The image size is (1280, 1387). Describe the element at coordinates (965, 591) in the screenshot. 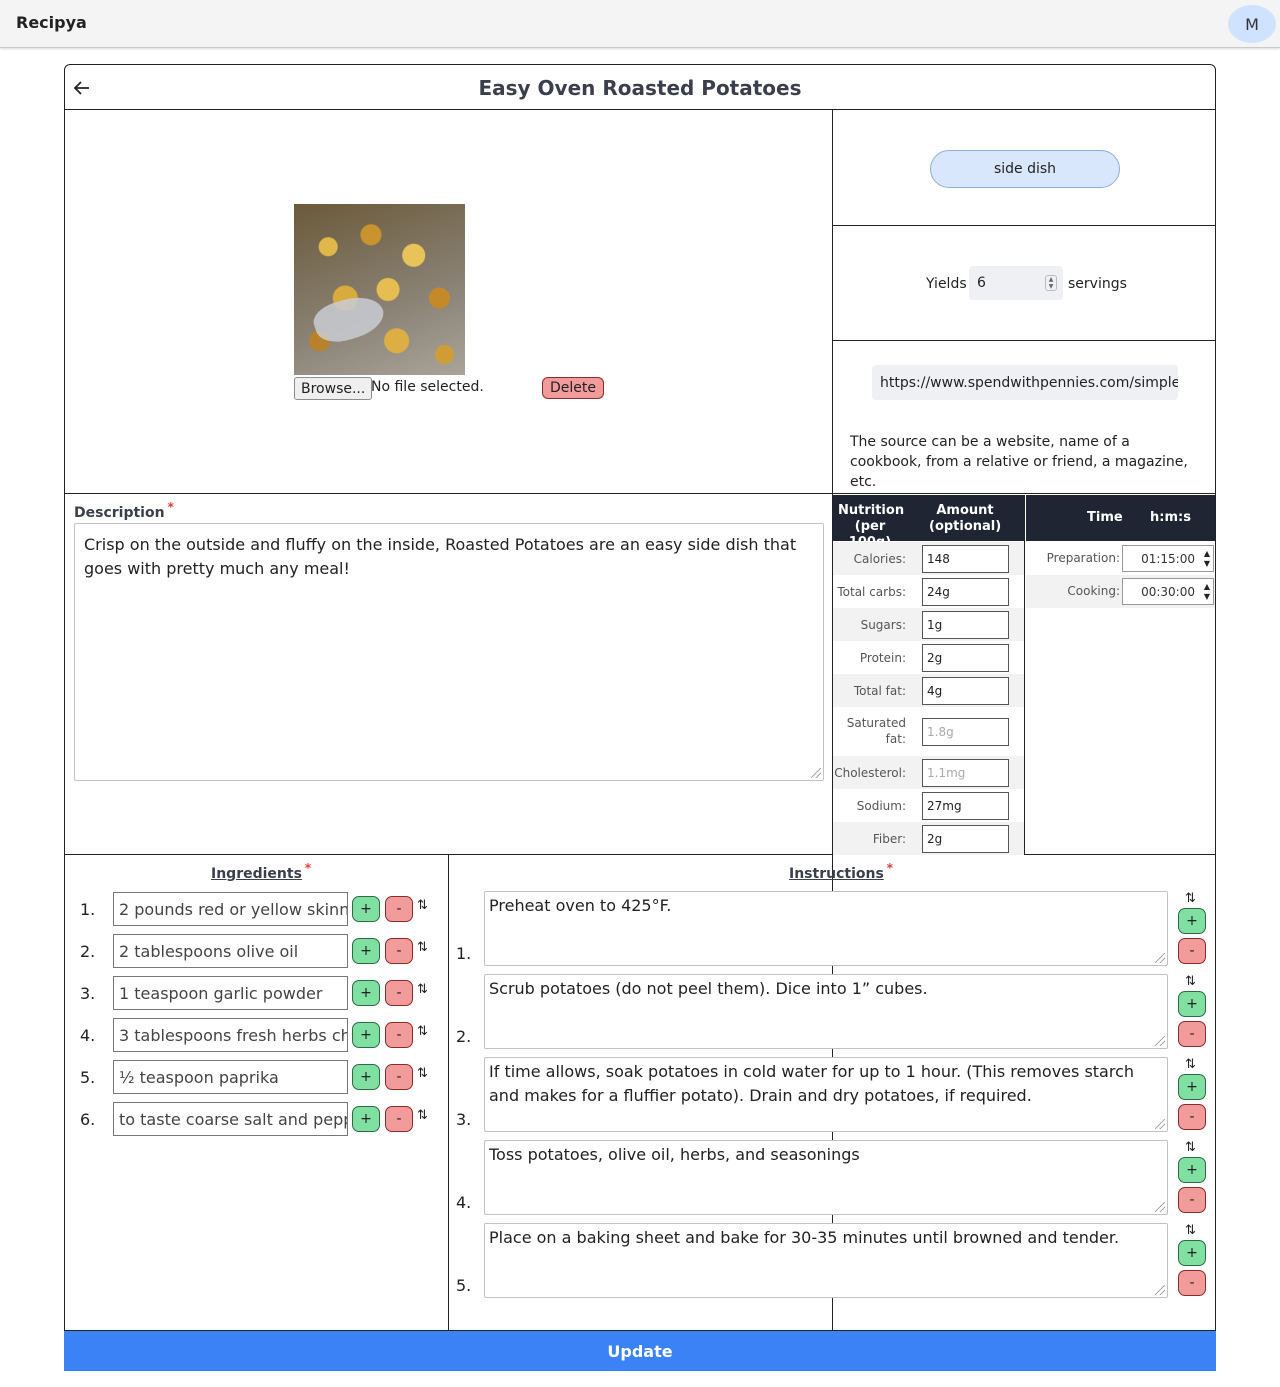

I see `nutrition-input: 24g` at that location.